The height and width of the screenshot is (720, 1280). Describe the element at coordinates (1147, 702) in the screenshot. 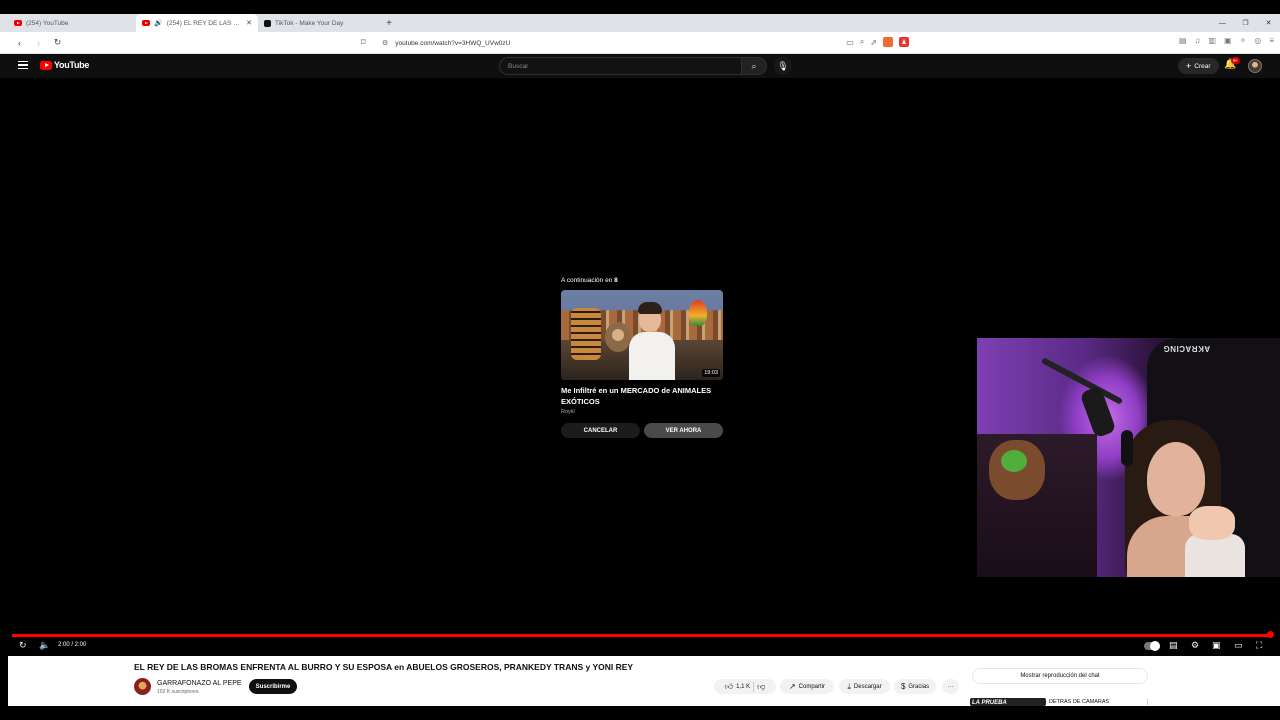

I see `vertical-dots-icon: ⋮` at that location.